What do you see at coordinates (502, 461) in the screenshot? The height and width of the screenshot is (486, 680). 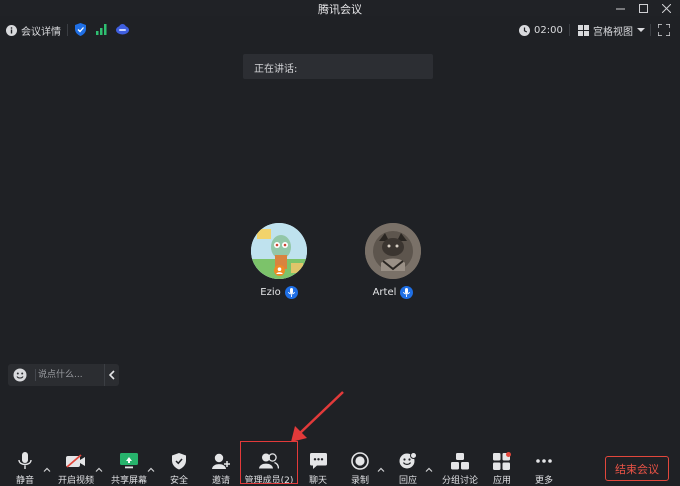 I see `apps-icon` at bounding box center [502, 461].